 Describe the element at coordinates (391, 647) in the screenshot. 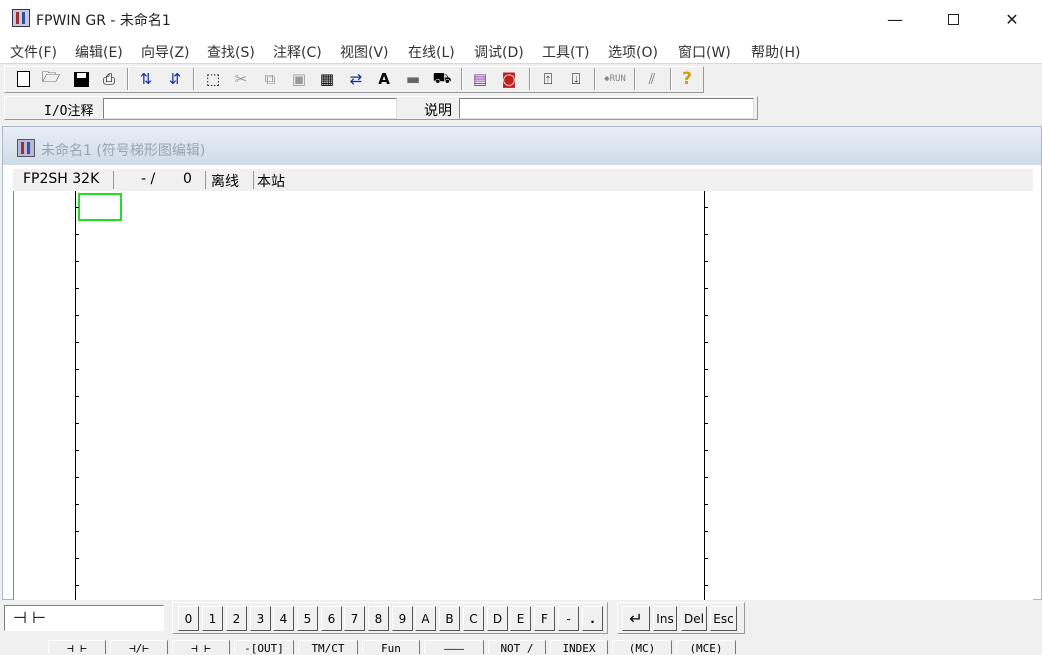

I see `fkey-function: Fun` at that location.